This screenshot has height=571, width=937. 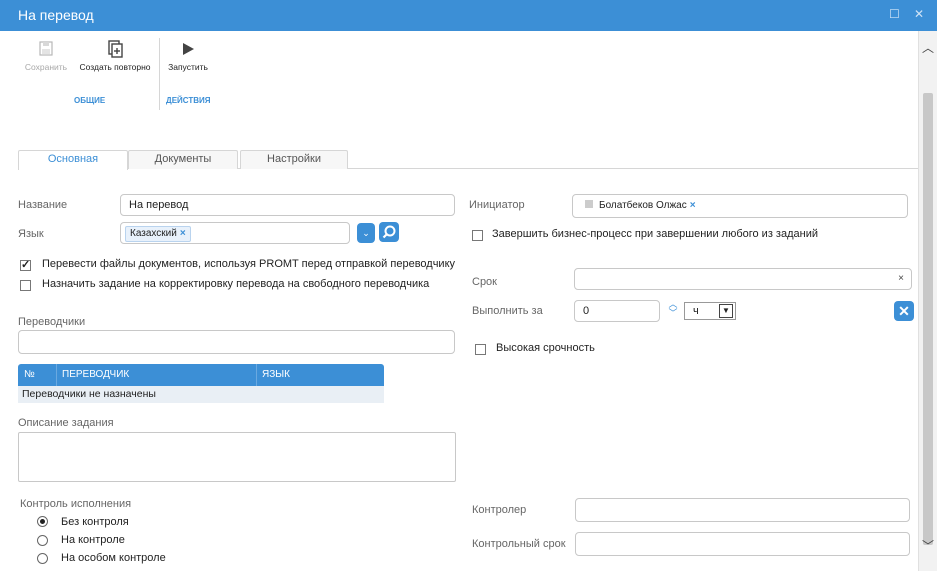 What do you see at coordinates (919, 14) in the screenshot?
I see `close-button: ✕` at bounding box center [919, 14].